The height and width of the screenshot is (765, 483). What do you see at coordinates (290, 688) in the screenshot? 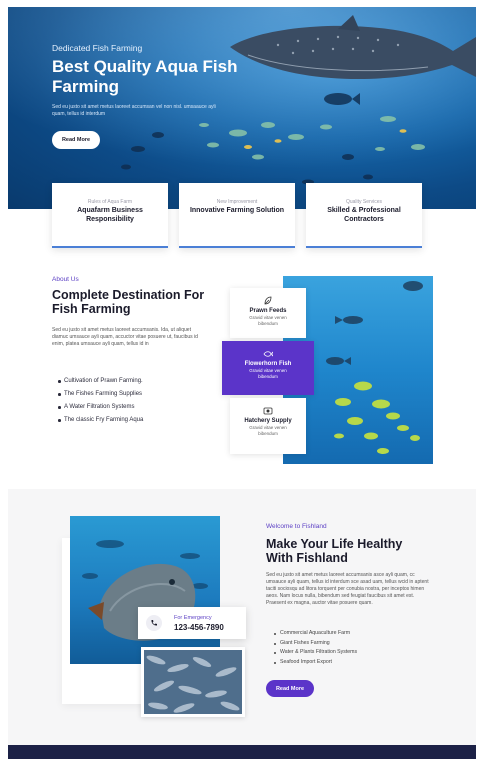
I see `welcome-read-more-button: Read More` at bounding box center [290, 688].